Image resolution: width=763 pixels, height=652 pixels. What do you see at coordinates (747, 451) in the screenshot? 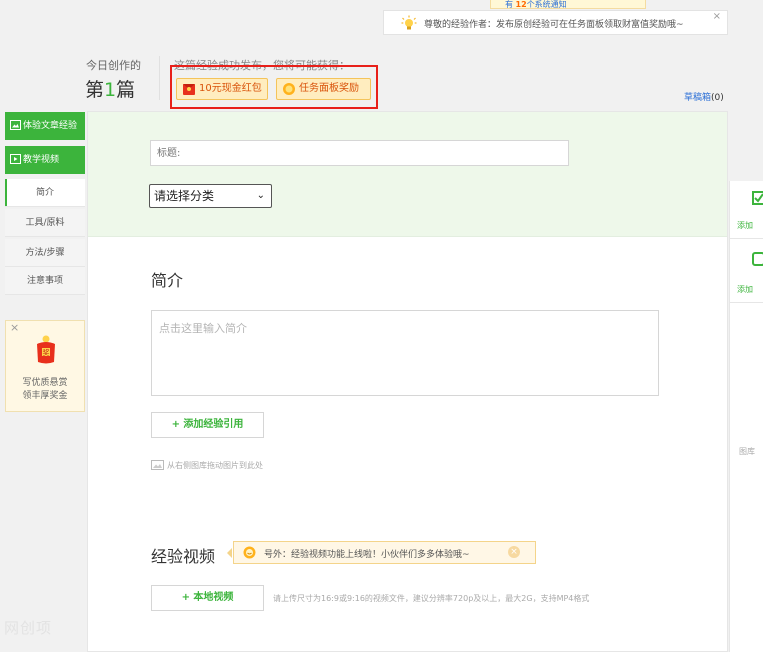
I see `image-gallery-label: 图库` at bounding box center [747, 451].